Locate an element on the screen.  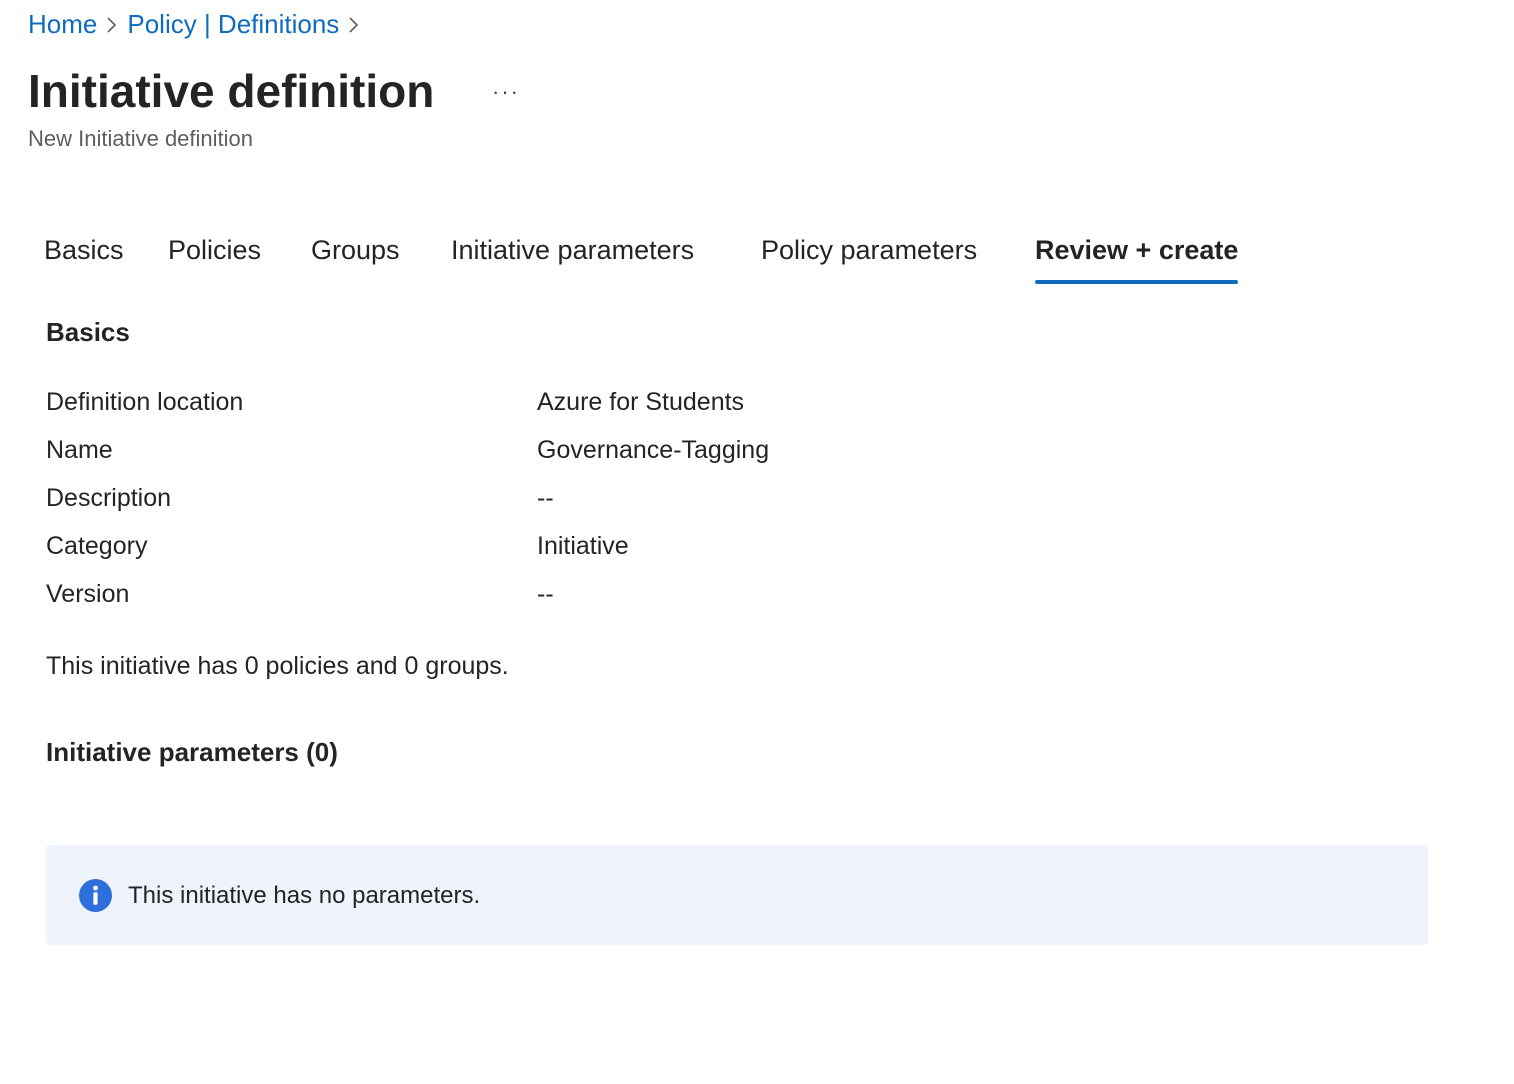
detail-value: Initiative is located at coordinates (583, 546).